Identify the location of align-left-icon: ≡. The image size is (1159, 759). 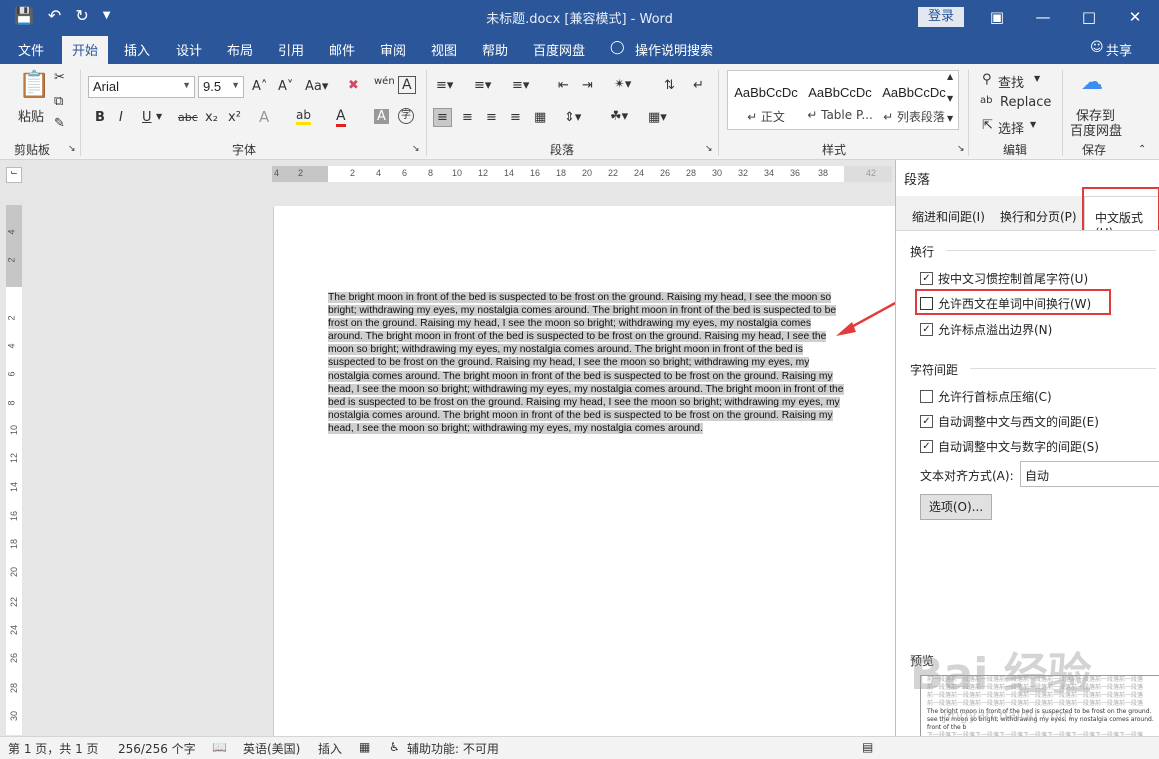
(442, 117).